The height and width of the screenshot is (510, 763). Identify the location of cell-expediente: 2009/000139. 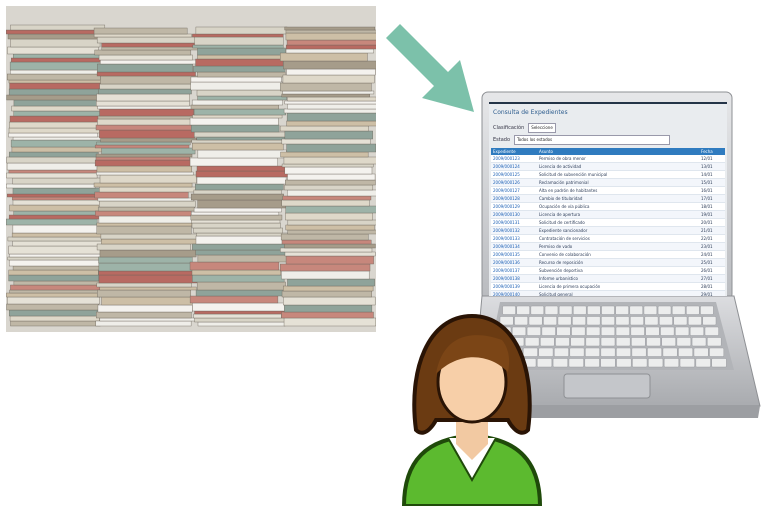
(514, 286).